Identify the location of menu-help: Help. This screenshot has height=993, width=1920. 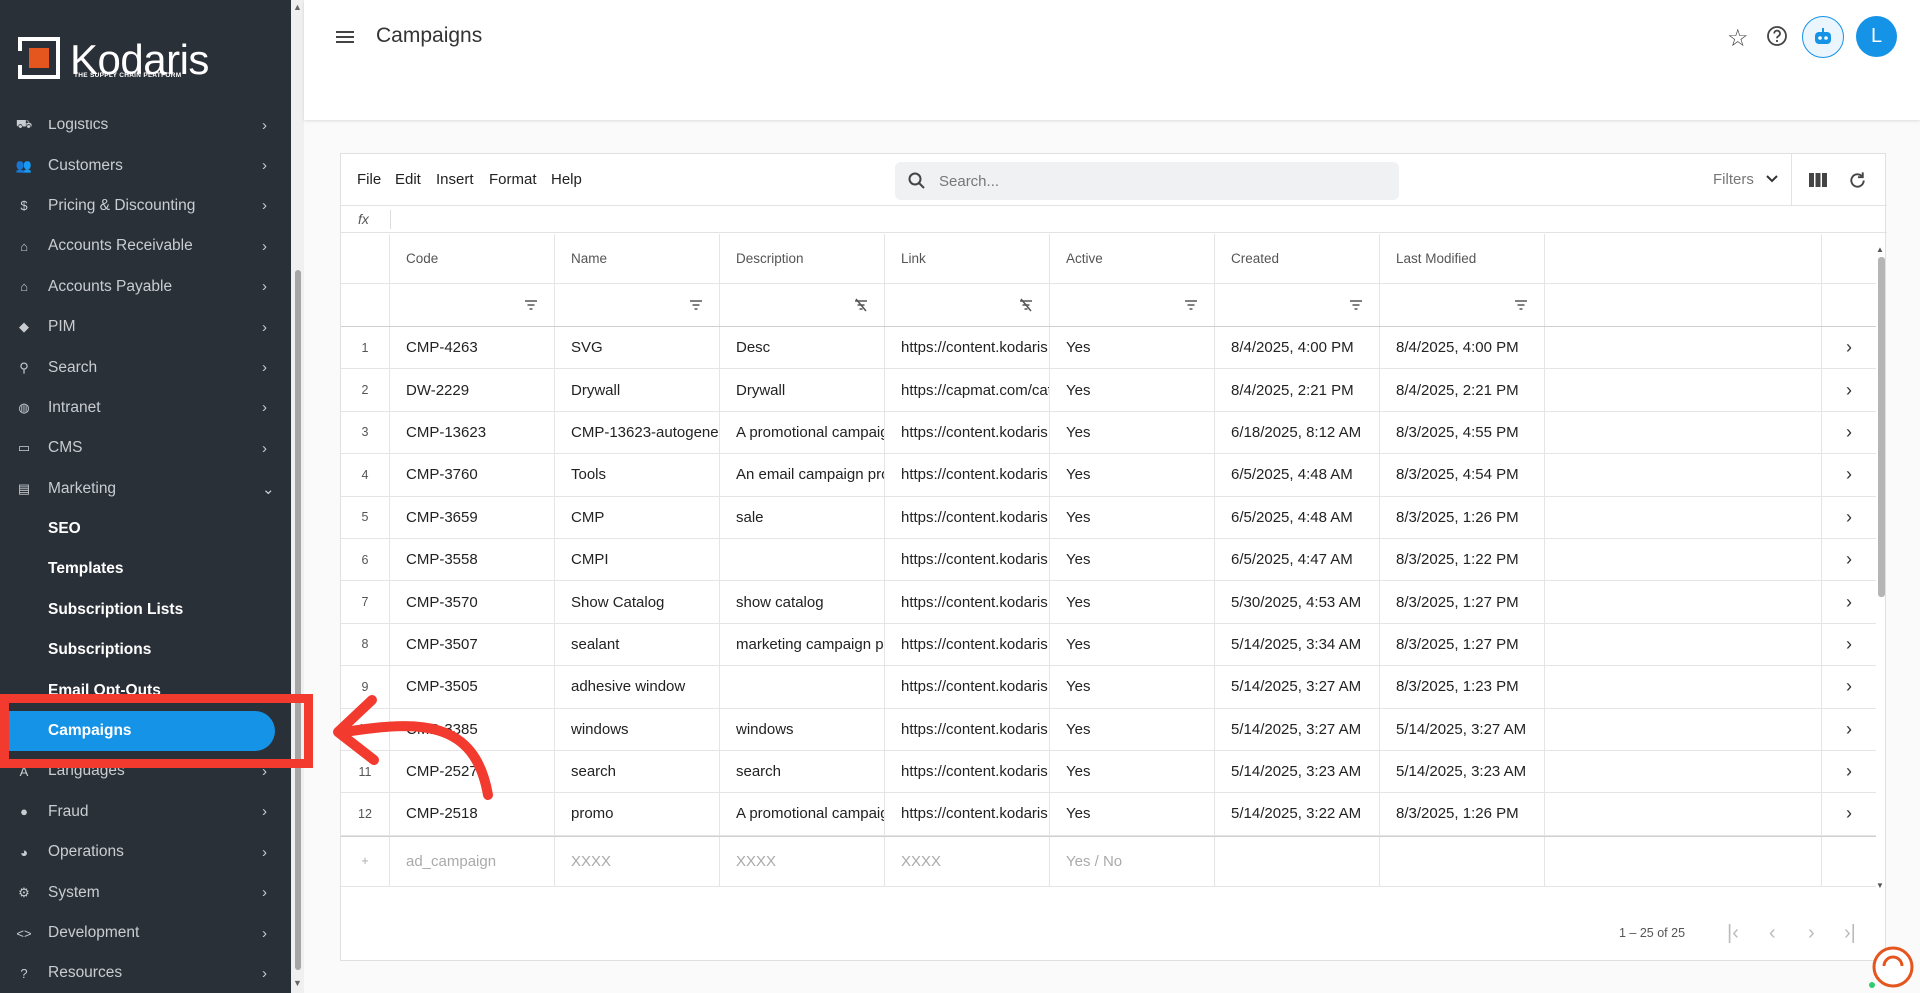
(566, 179).